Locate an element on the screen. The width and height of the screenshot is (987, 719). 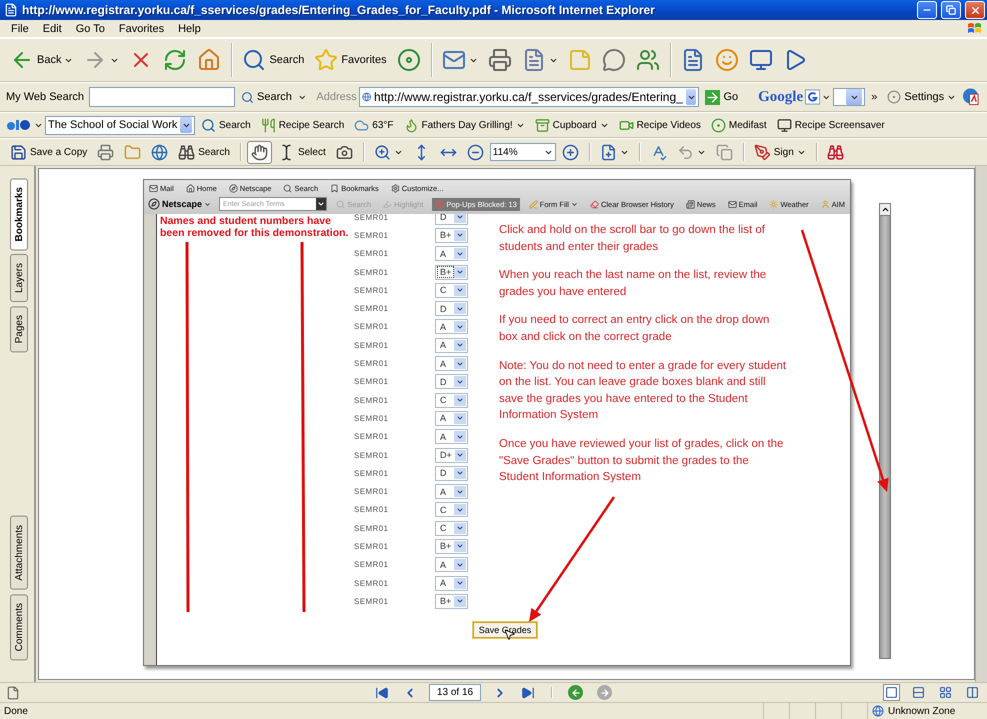
site-combo: The School of Social Work is located at coordinates (120, 125).